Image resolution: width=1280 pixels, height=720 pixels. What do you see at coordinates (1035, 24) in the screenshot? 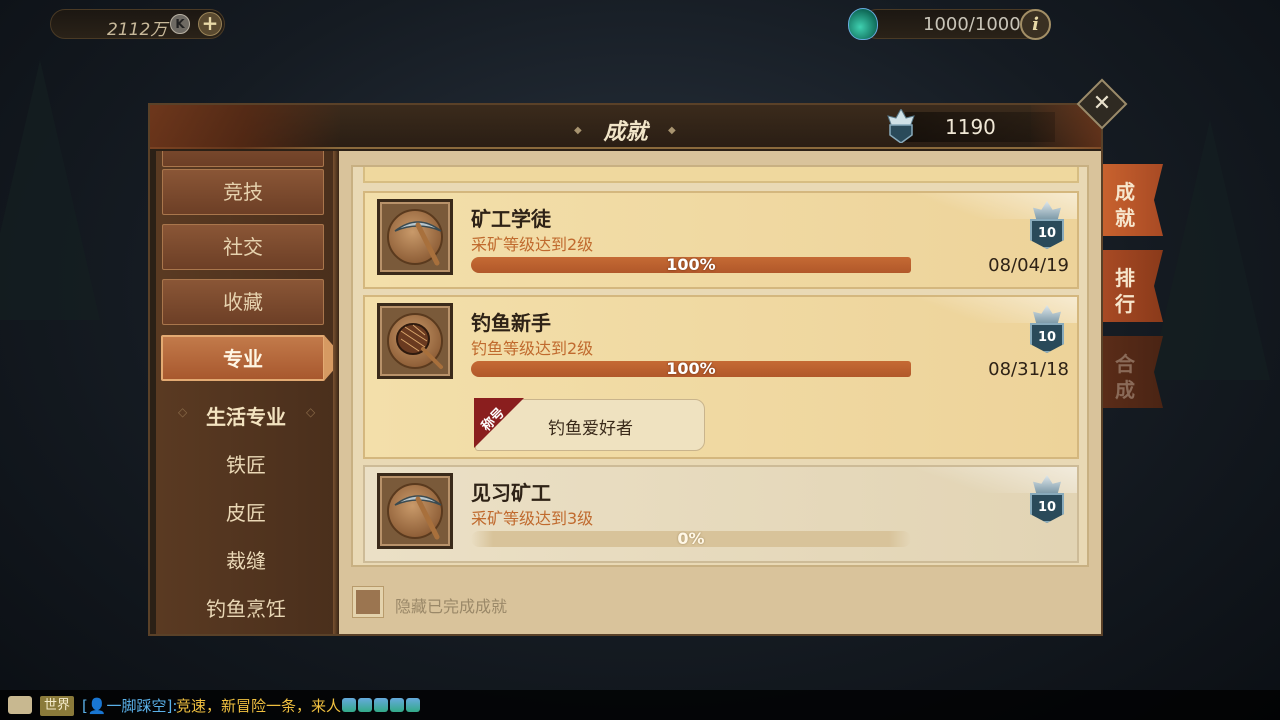
I see `info-button: i` at bounding box center [1035, 24].